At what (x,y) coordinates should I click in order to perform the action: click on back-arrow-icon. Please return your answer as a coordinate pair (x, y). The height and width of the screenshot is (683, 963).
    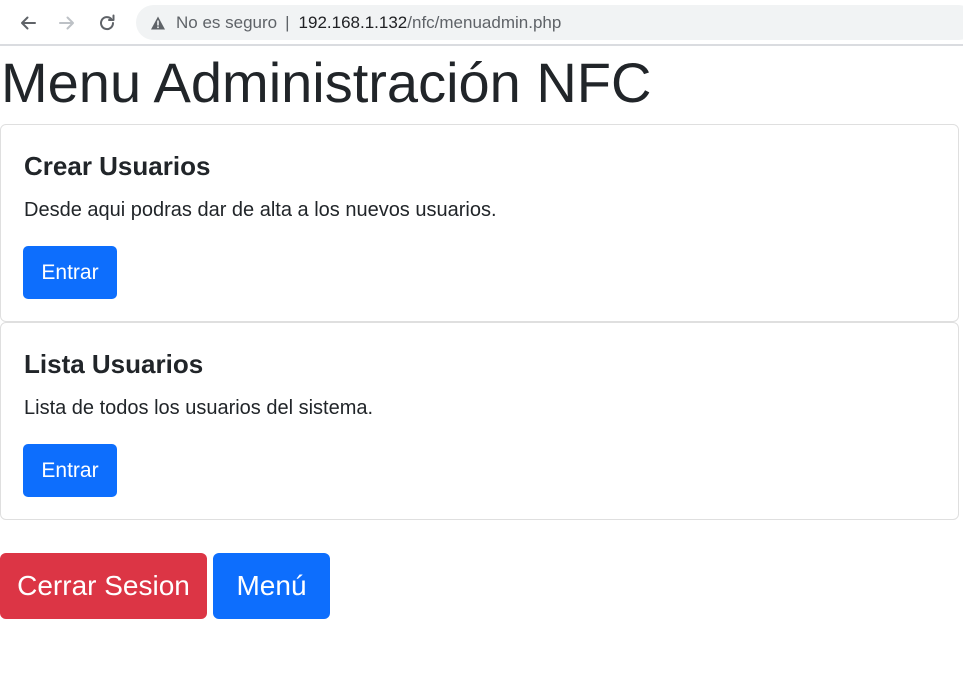
    Looking at the image, I should click on (28, 23).